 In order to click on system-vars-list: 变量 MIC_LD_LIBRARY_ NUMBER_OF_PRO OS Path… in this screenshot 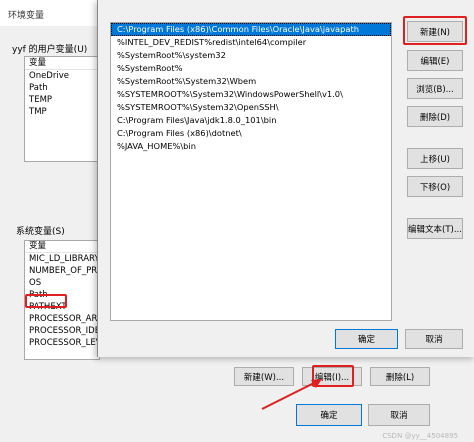, I will do `click(62, 300)`.